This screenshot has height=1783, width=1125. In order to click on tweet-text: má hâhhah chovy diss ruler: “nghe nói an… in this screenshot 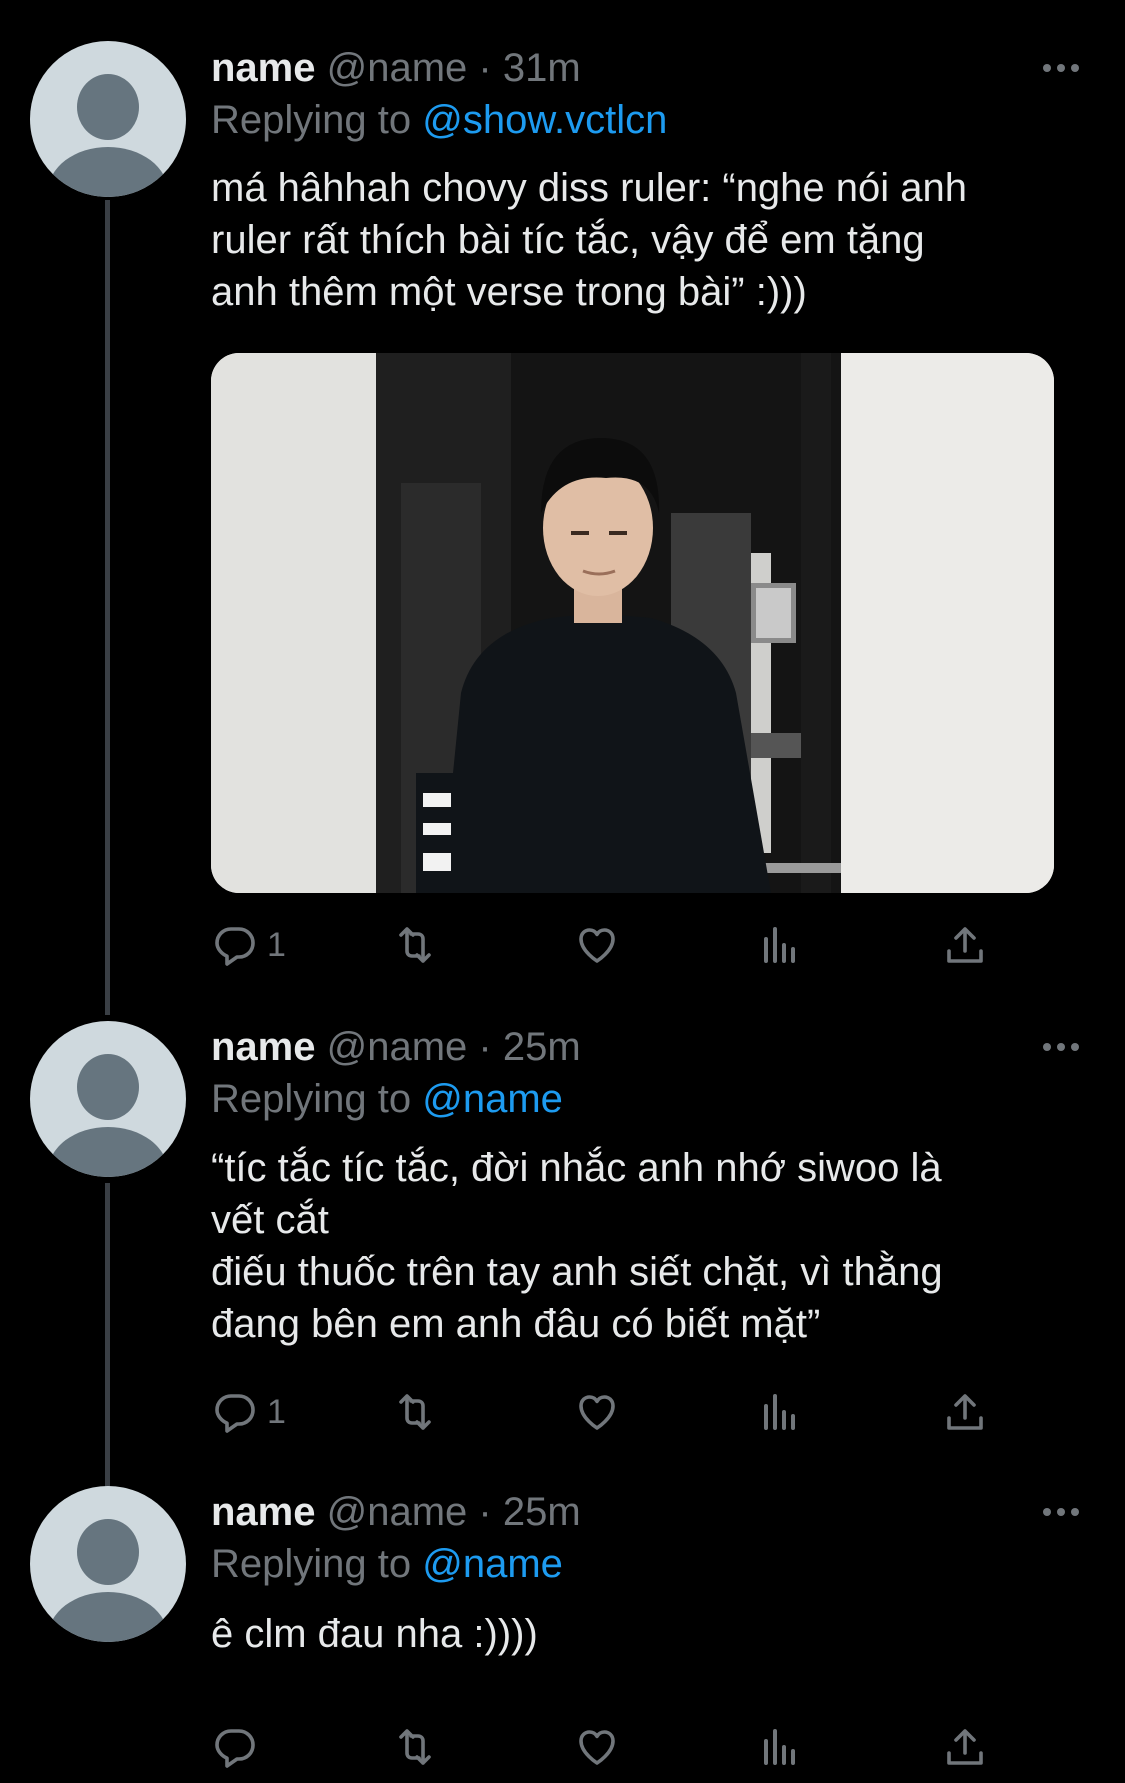, I will do `click(589, 240)`.